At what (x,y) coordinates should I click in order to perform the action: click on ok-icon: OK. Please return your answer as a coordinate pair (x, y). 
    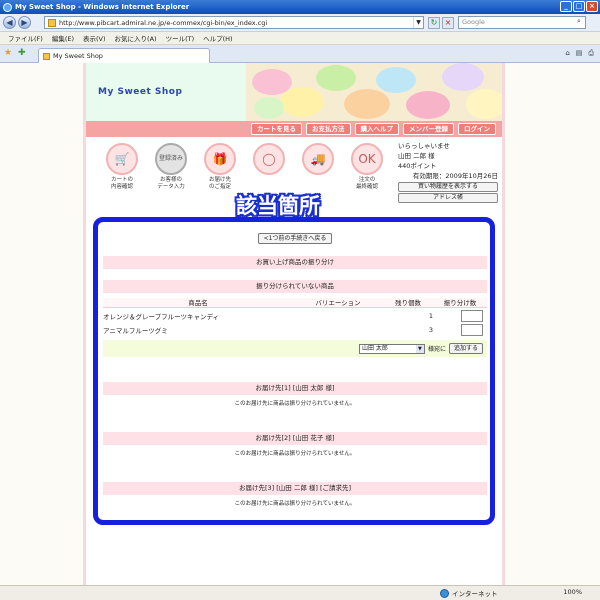
    Looking at the image, I should click on (367, 159).